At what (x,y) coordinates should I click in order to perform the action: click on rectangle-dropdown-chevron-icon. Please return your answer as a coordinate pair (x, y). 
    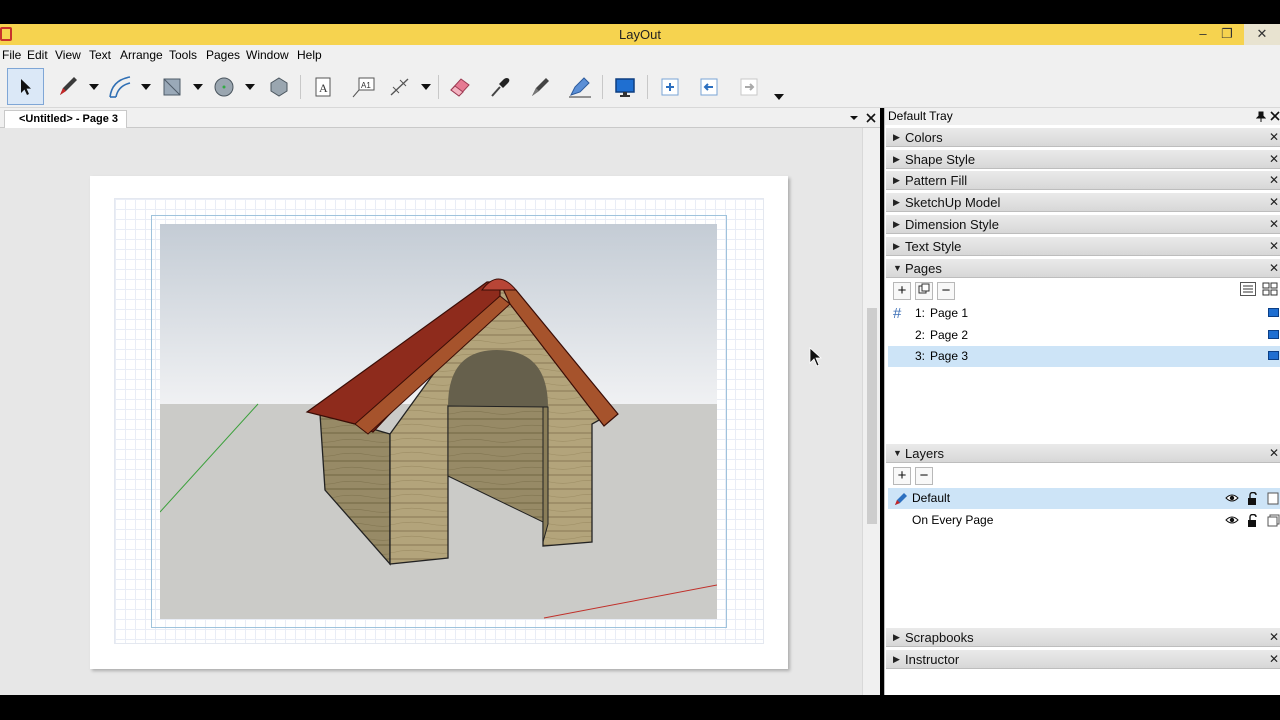
    Looking at the image, I should click on (198, 87).